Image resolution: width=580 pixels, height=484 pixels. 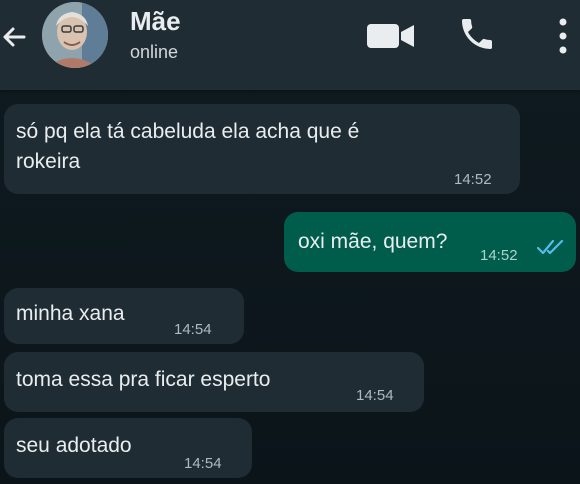 I want to click on message-text: minha xana, so click(x=70, y=313).